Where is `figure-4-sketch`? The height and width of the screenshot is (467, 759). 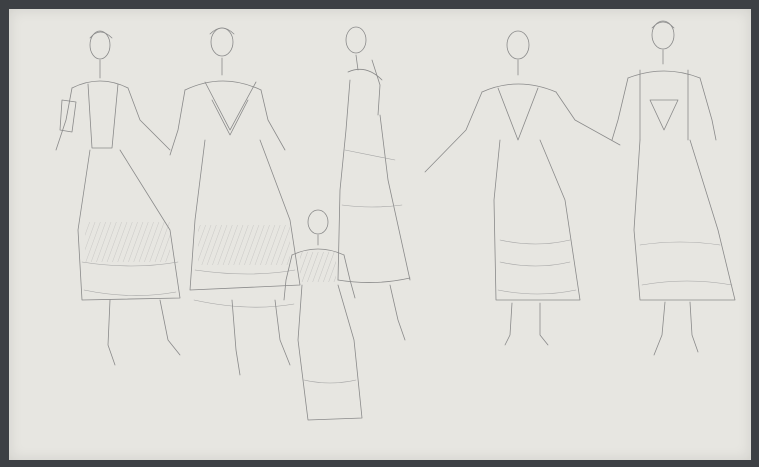
figure-4-sketch is located at coordinates (323, 315).